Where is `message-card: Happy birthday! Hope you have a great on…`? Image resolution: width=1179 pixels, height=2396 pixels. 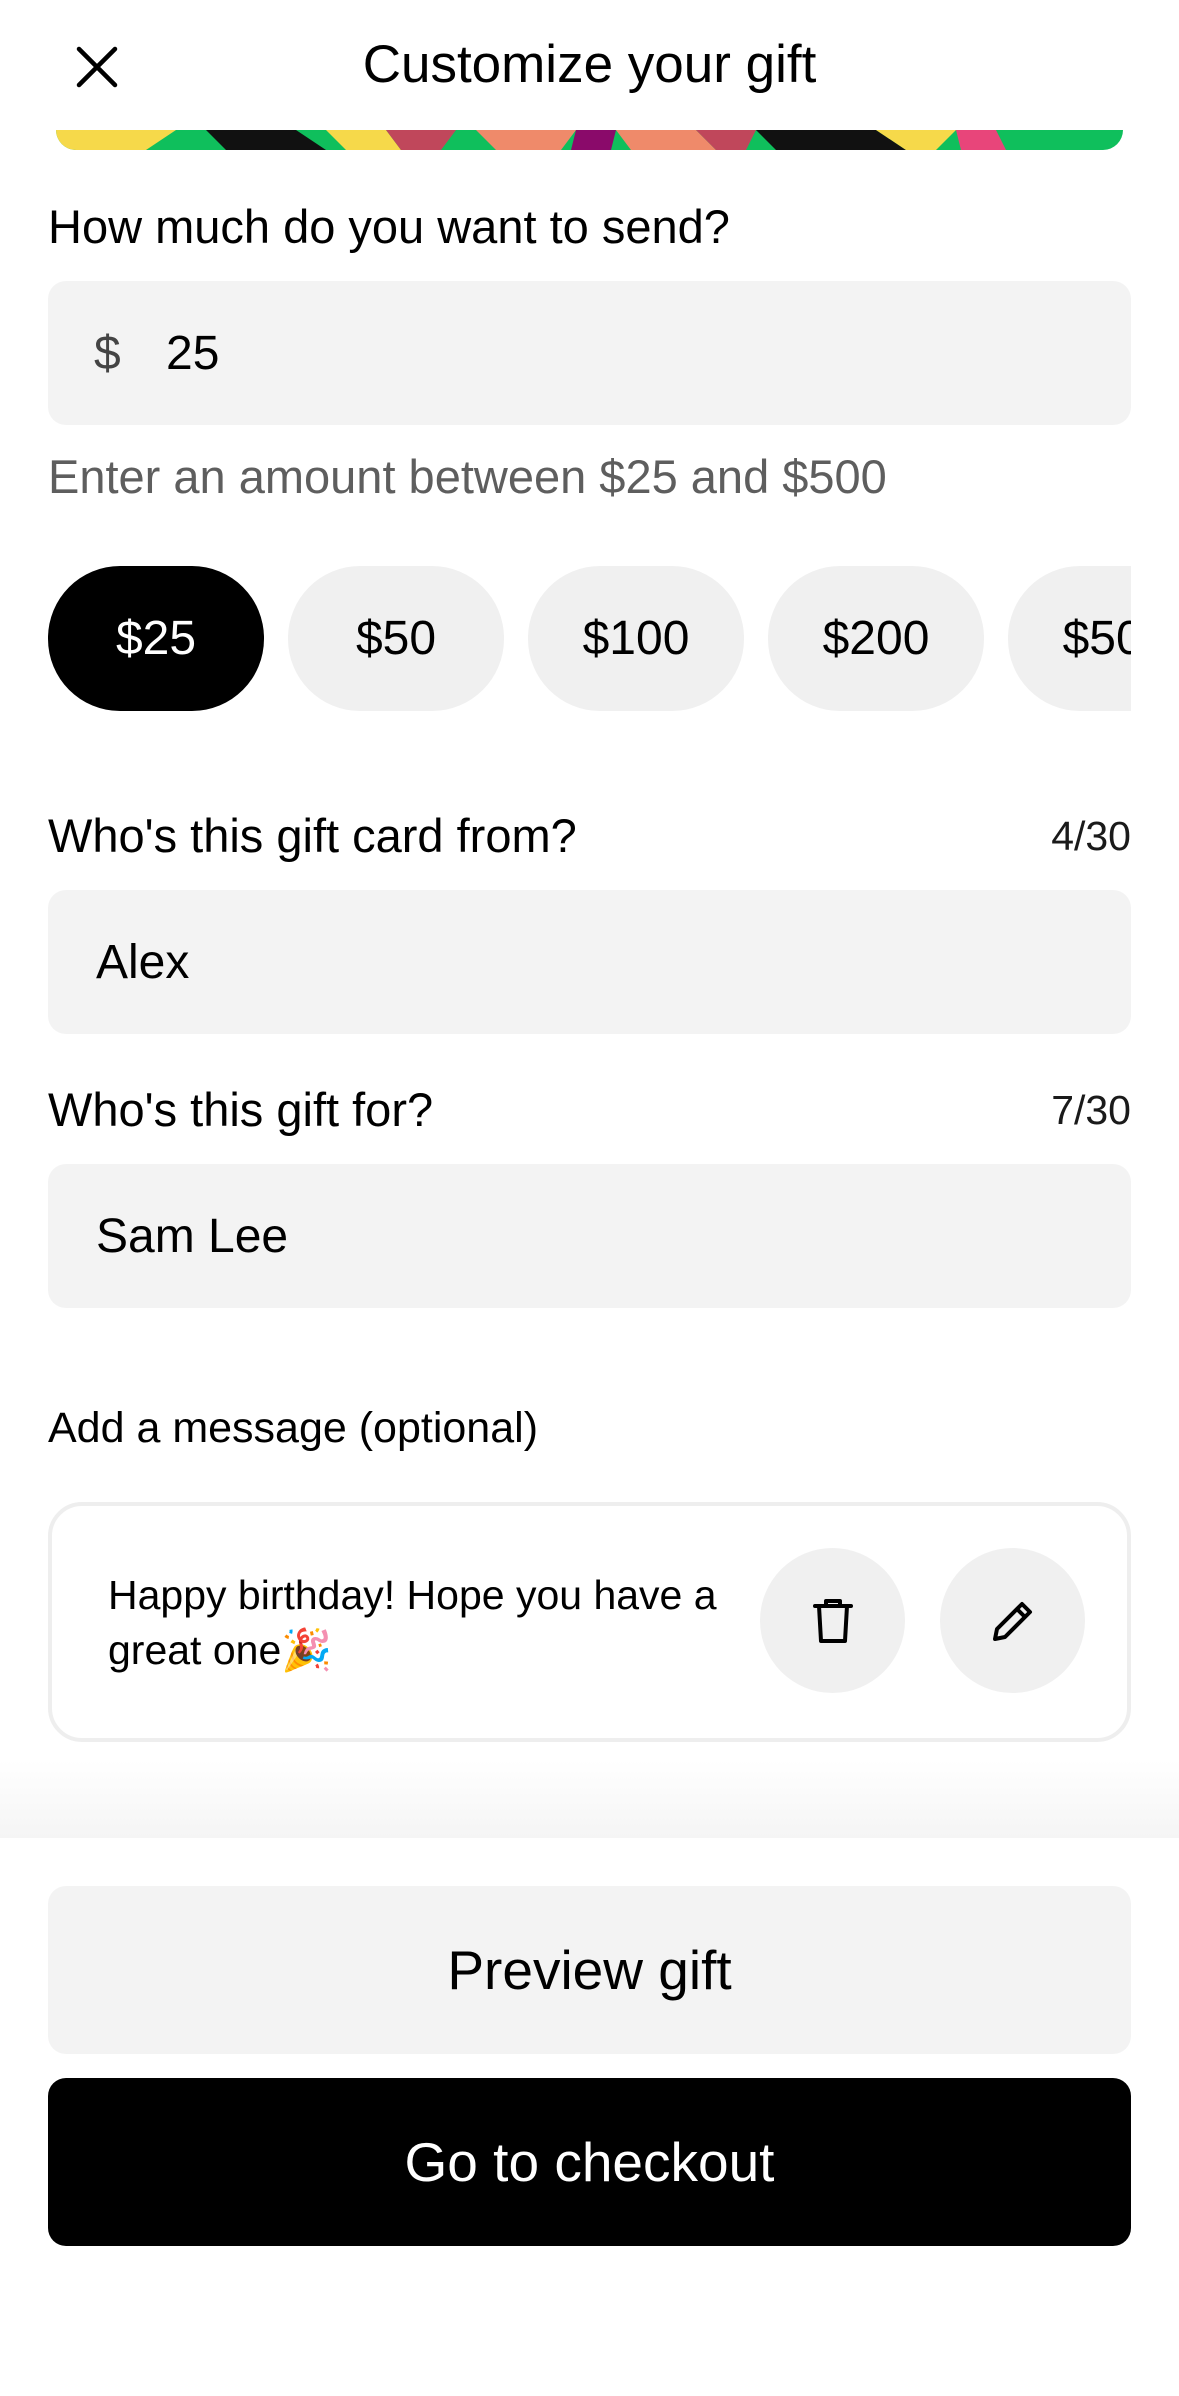
message-card: Happy birthday! Hope you have a great on… is located at coordinates (589, 1622).